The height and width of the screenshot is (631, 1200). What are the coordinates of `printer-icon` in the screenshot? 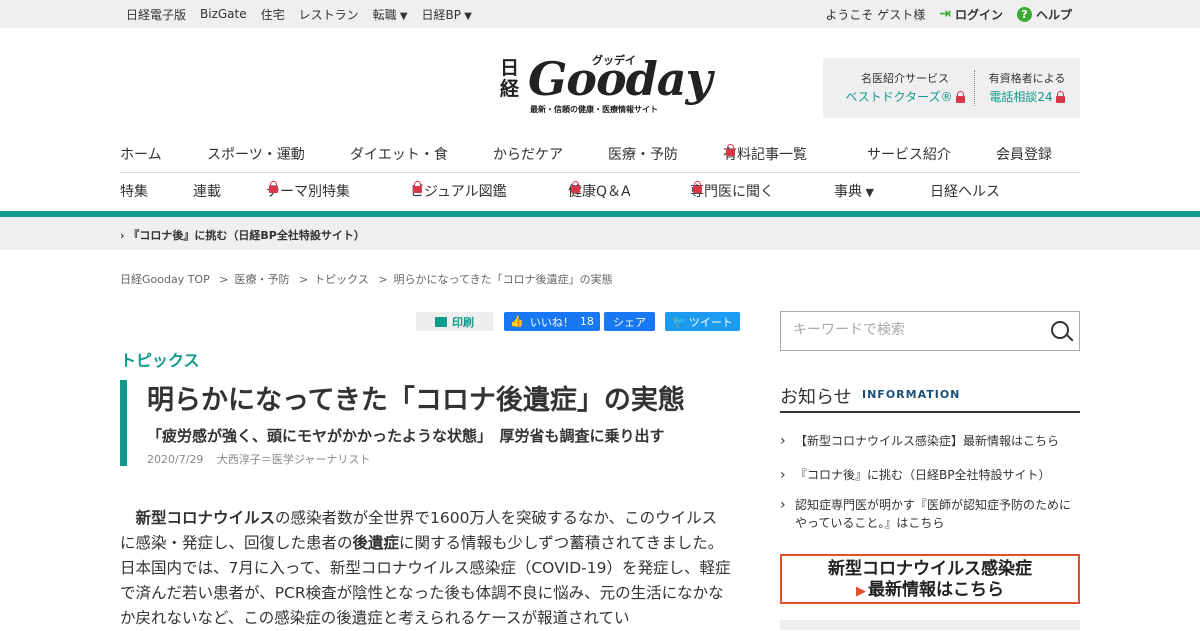 It's located at (441, 321).